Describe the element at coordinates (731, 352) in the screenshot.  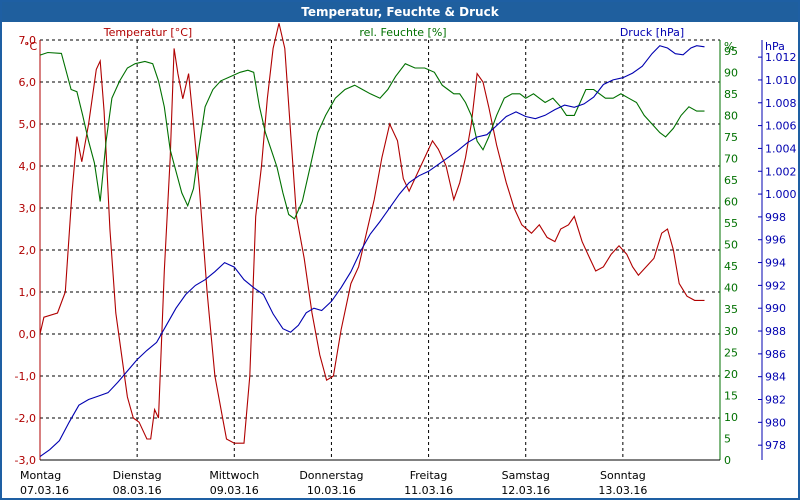
I see `hum-tick-label: 25` at that location.